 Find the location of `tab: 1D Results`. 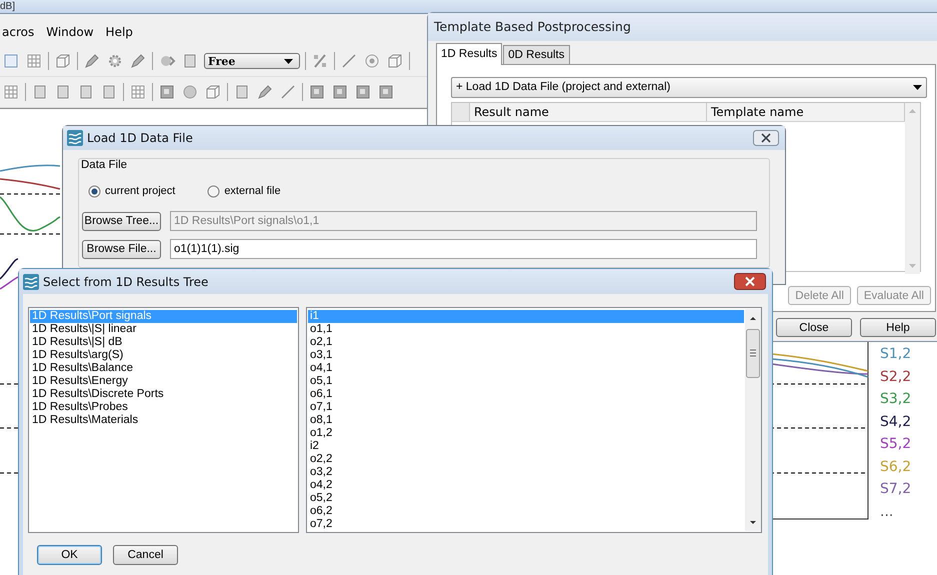

tab: 1D Results is located at coordinates (469, 54).